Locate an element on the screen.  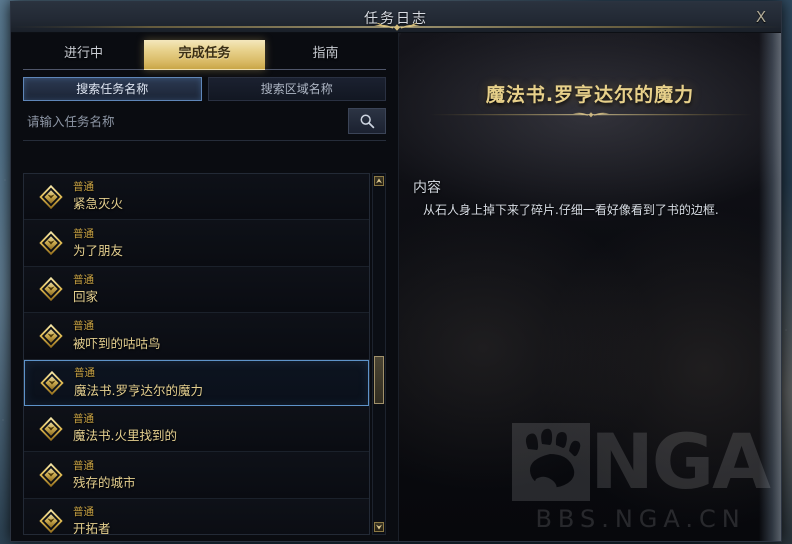
quest-name: 为了朋友 is located at coordinates (98, 250).